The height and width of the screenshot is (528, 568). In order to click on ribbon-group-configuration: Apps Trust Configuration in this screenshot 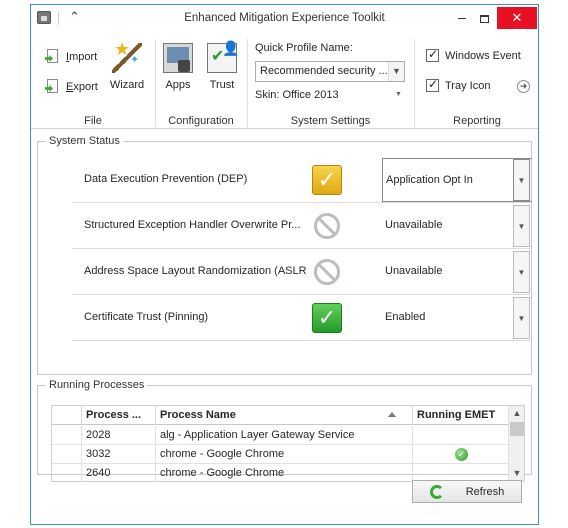, I will do `click(201, 82)`.